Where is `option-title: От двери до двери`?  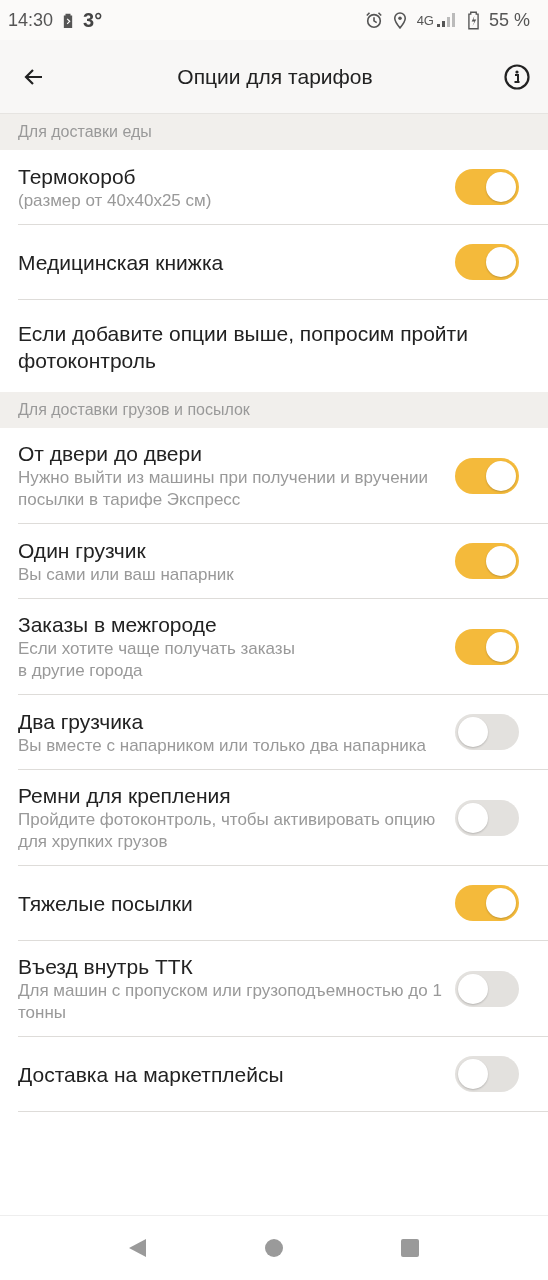 option-title: От двери до двери is located at coordinates (110, 454).